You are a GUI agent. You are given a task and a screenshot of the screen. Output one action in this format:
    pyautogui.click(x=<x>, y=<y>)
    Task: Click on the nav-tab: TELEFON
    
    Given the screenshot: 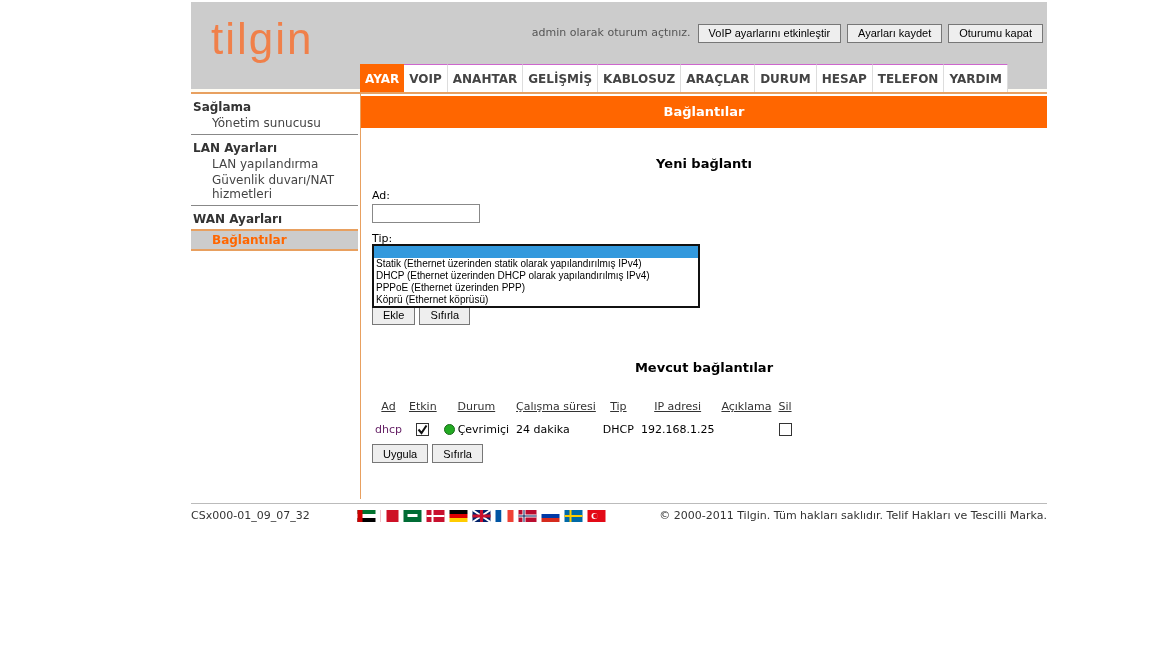 What is the action you would take?
    pyautogui.click(x=908, y=78)
    